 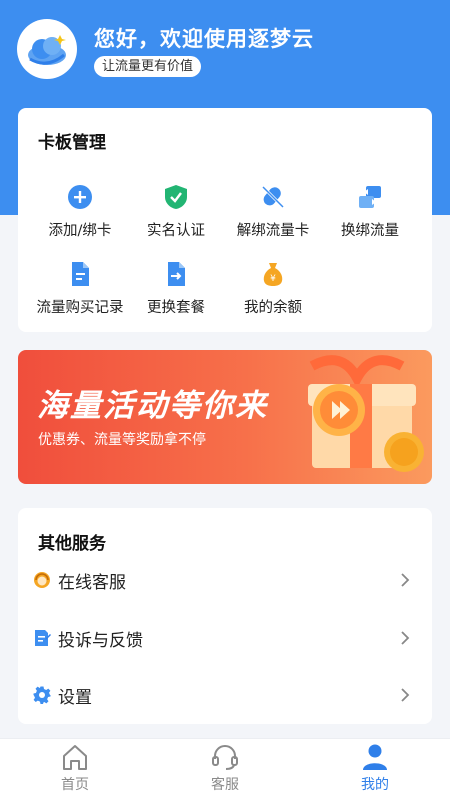 What do you see at coordinates (273, 231) in the screenshot?
I see `grid-item-label: 解绑流量卡` at bounding box center [273, 231].